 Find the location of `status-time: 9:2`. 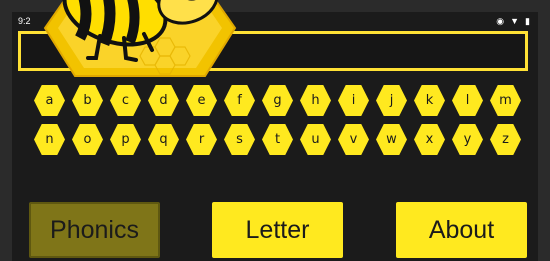

status-time: 9:2 is located at coordinates (24, 21).